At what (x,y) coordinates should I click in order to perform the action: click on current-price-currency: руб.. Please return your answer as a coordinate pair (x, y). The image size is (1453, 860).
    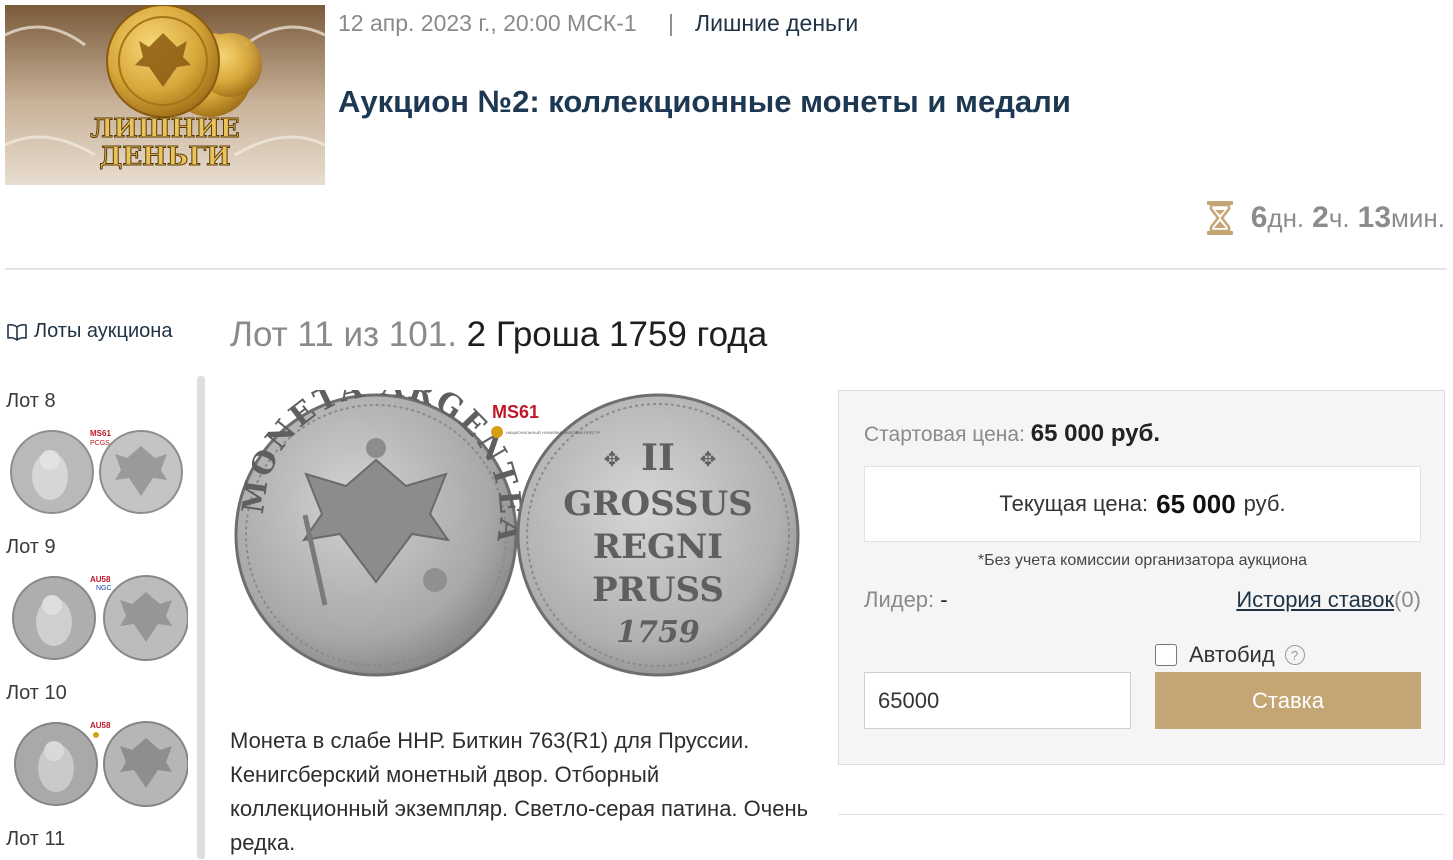
    Looking at the image, I should click on (1264, 503).